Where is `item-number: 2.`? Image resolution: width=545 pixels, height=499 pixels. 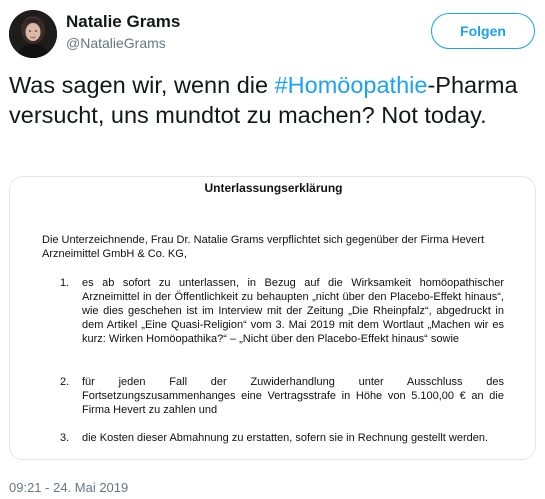 item-number: 2. is located at coordinates (65, 382).